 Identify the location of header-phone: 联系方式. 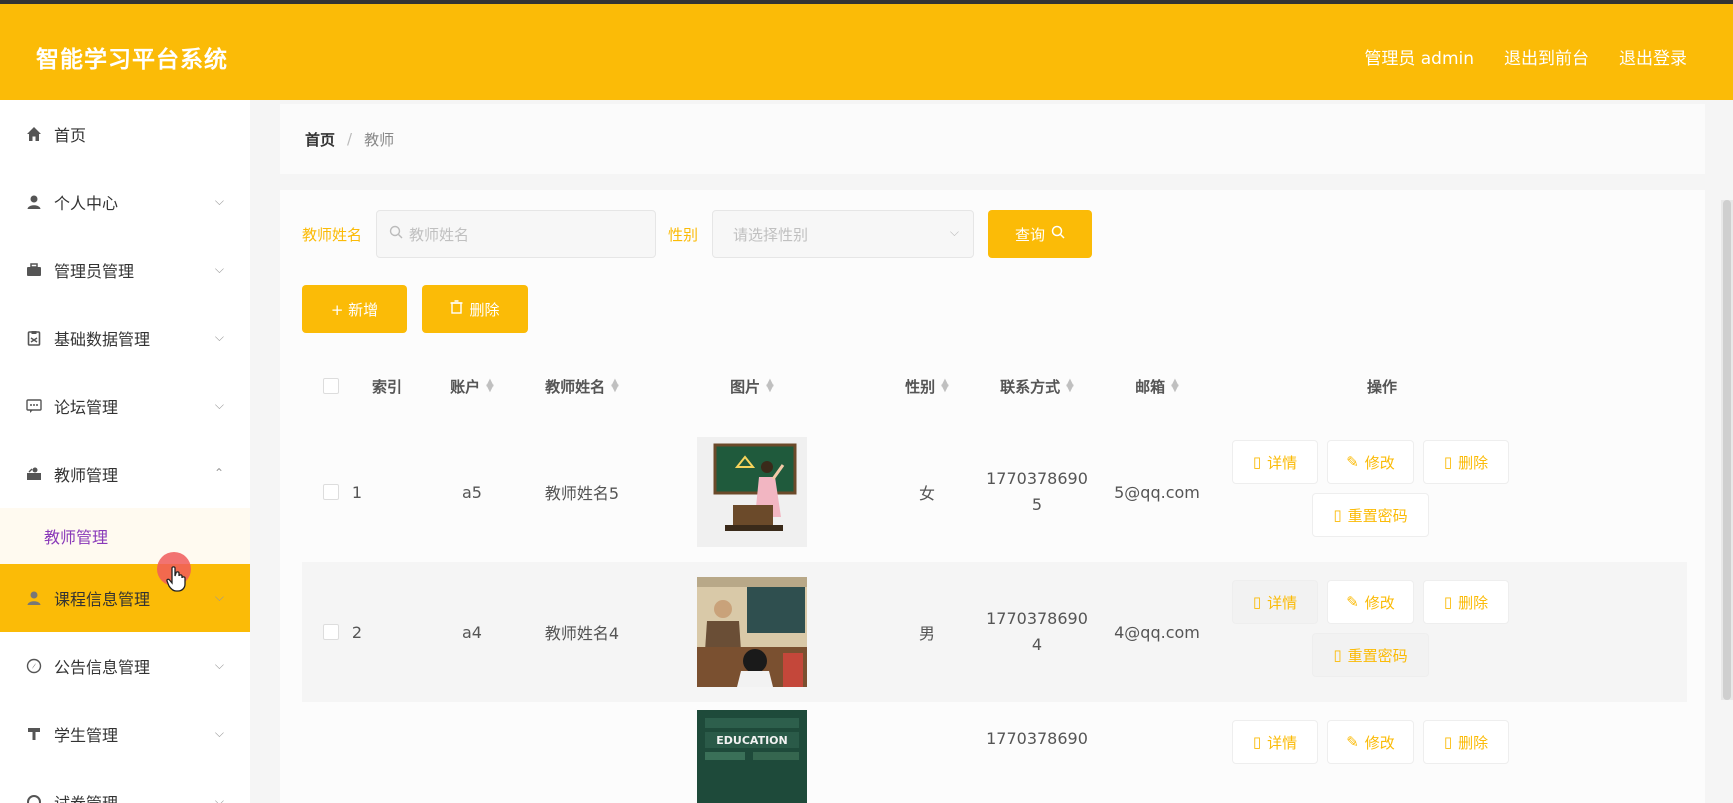
(1030, 386).